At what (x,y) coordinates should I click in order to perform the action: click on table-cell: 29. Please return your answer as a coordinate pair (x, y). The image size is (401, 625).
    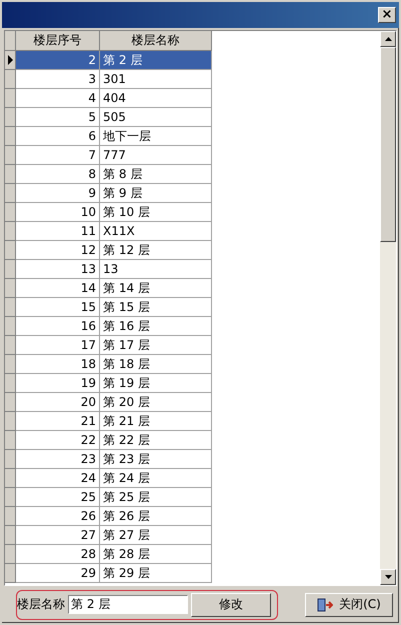
    Looking at the image, I should click on (58, 573).